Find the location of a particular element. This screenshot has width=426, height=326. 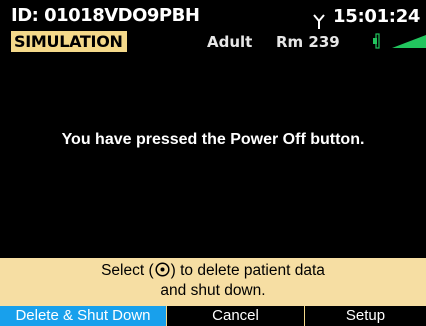

simulation-badge: SIMULATION is located at coordinates (69, 41).